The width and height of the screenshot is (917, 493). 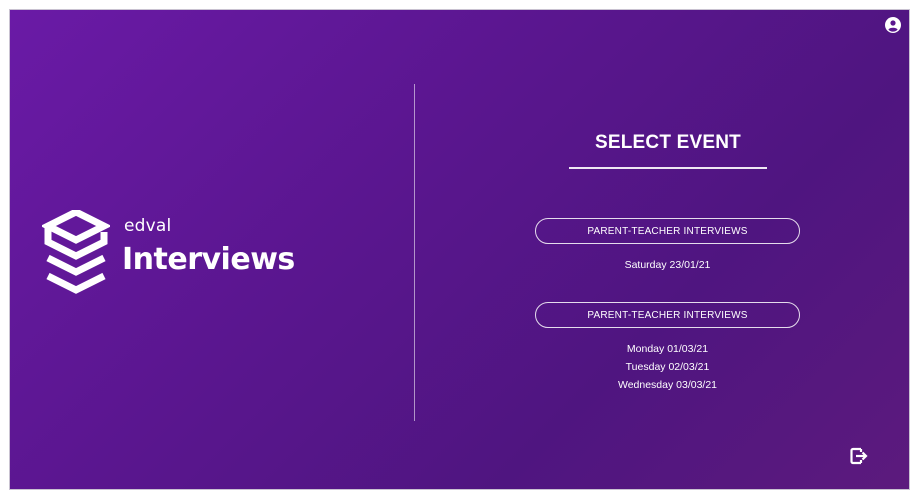 What do you see at coordinates (668, 142) in the screenshot?
I see `page-title: SELECT EVENT` at bounding box center [668, 142].